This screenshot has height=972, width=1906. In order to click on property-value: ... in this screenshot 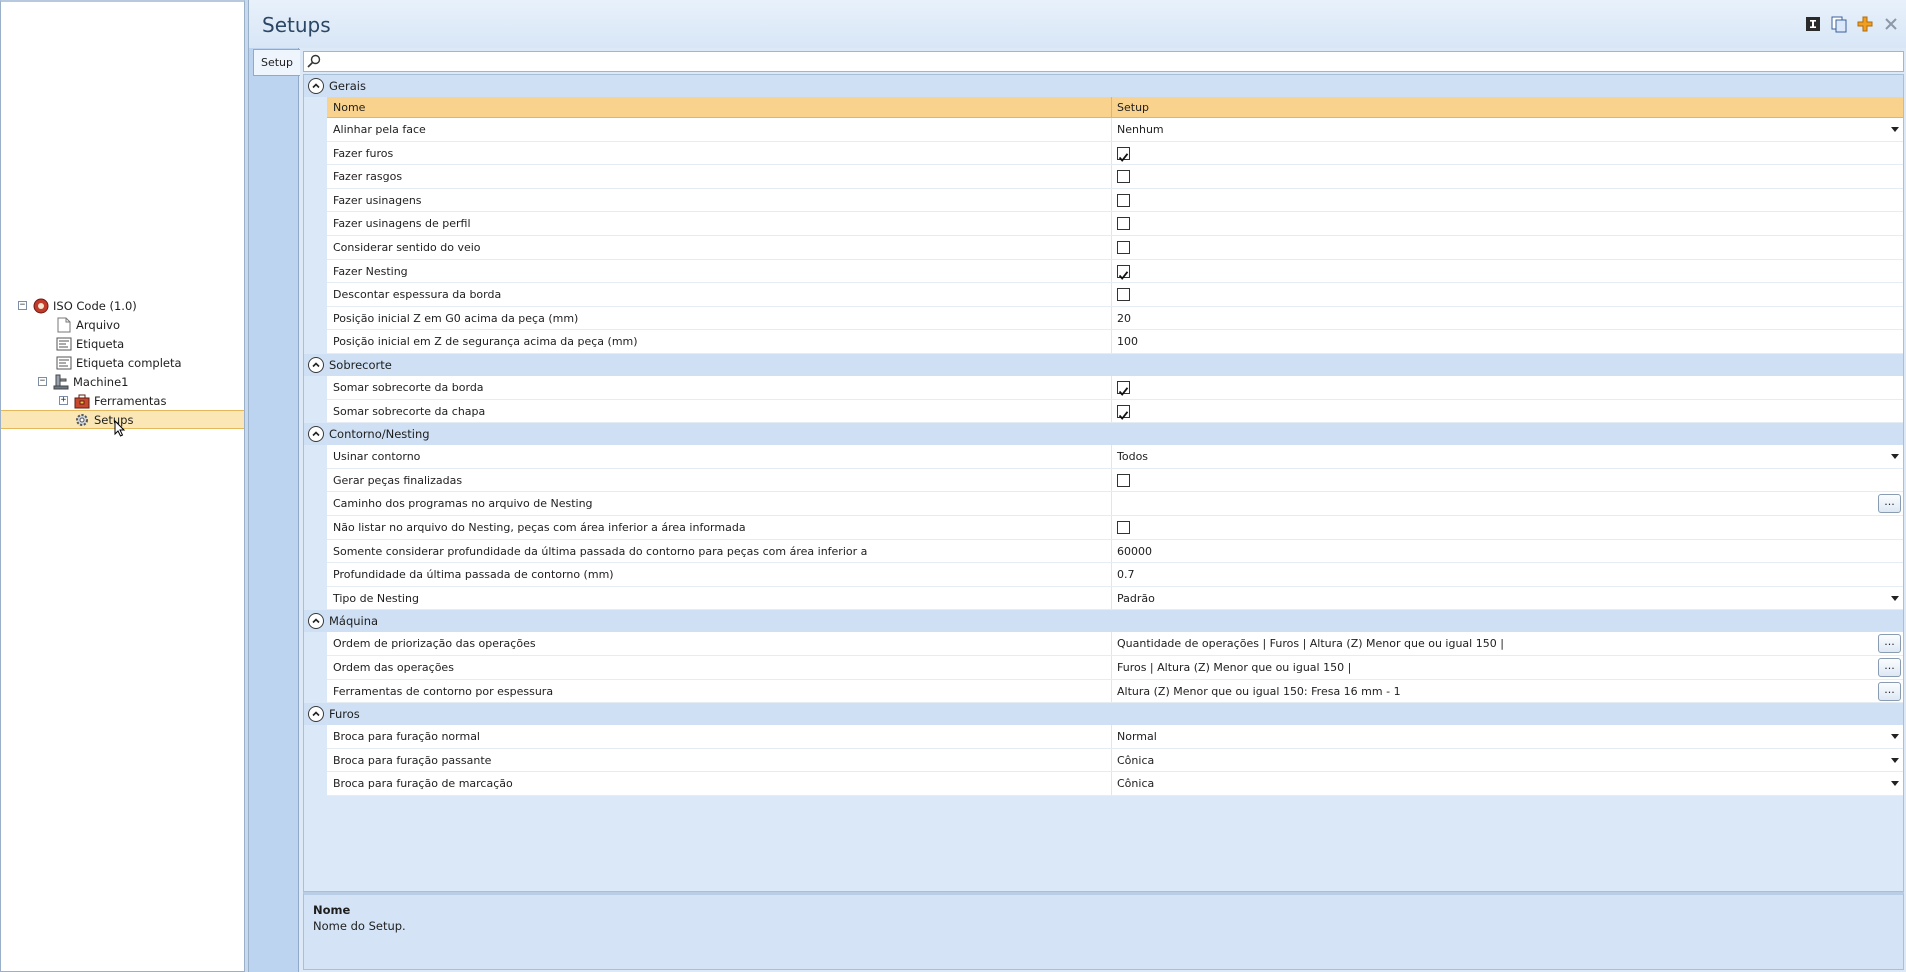, I will do `click(1507, 503)`.